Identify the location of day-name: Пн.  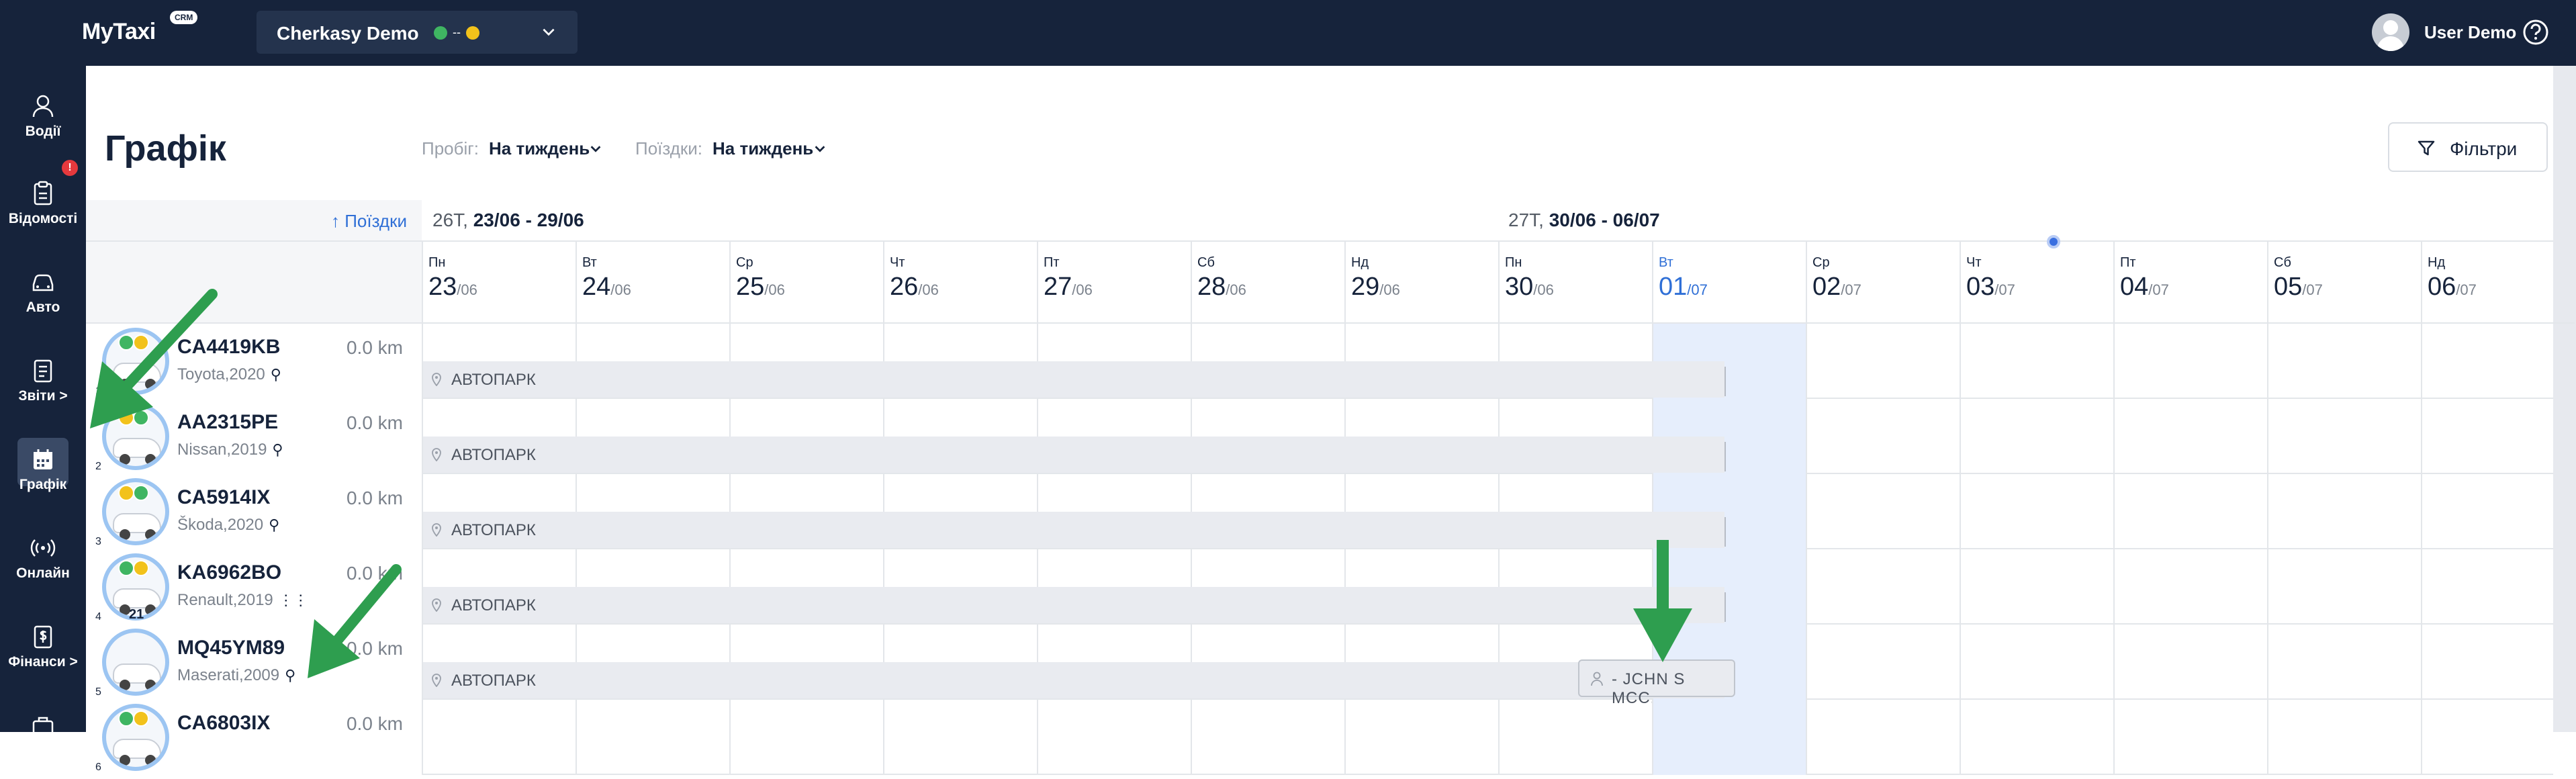
(437, 262).